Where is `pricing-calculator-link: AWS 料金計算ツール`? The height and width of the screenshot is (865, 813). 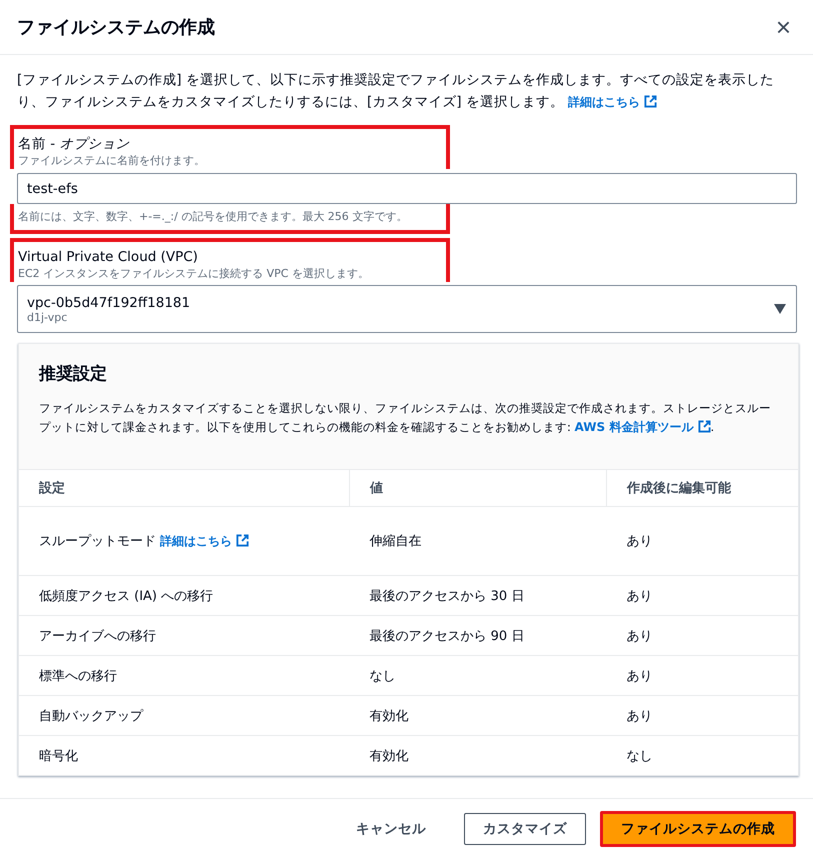 pricing-calculator-link: AWS 料金計算ツール is located at coordinates (642, 427).